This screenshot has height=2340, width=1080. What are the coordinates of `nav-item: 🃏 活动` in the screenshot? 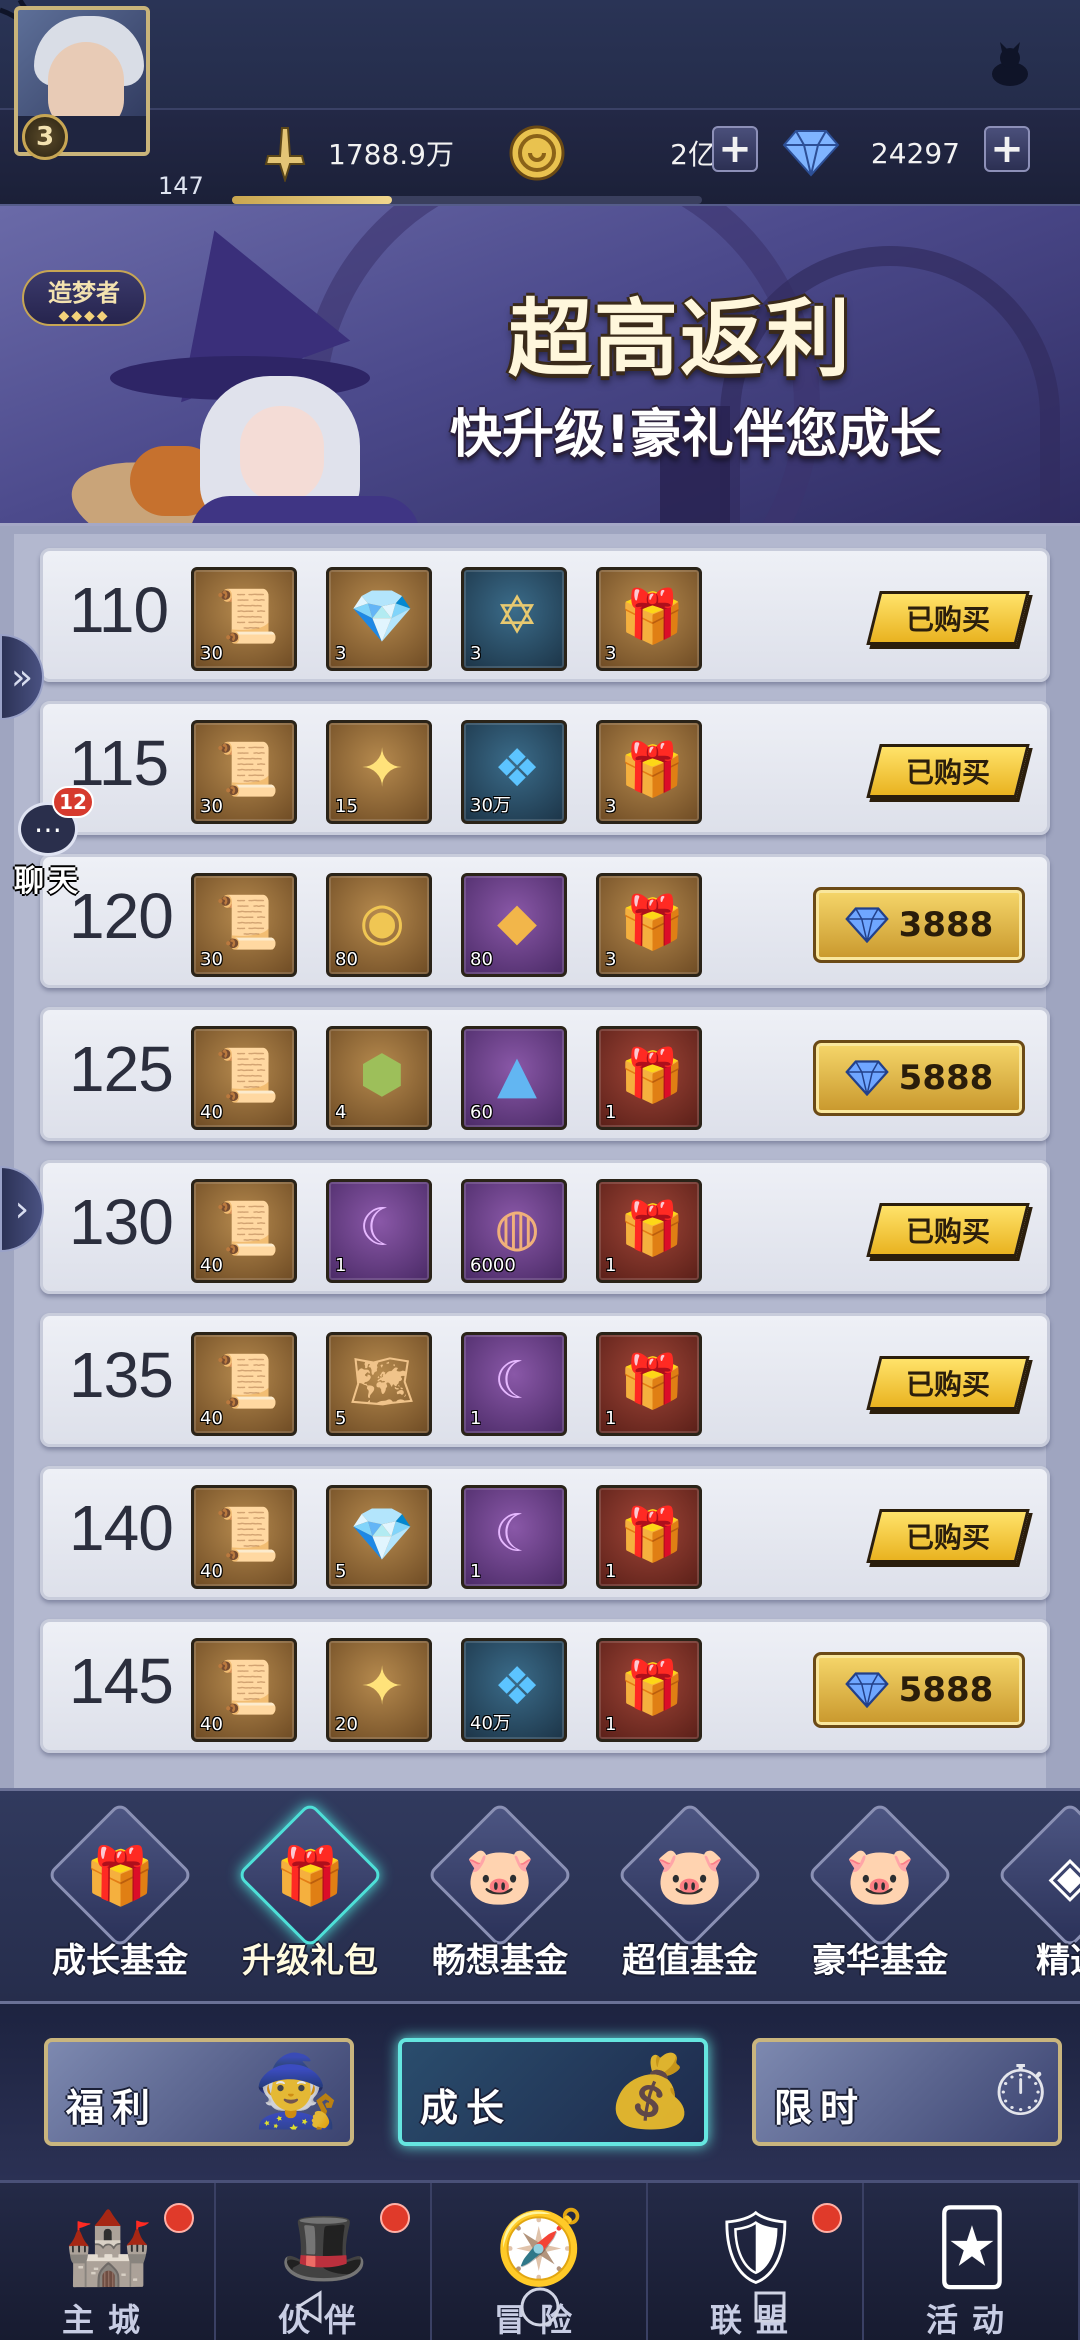 It's located at (972, 2261).